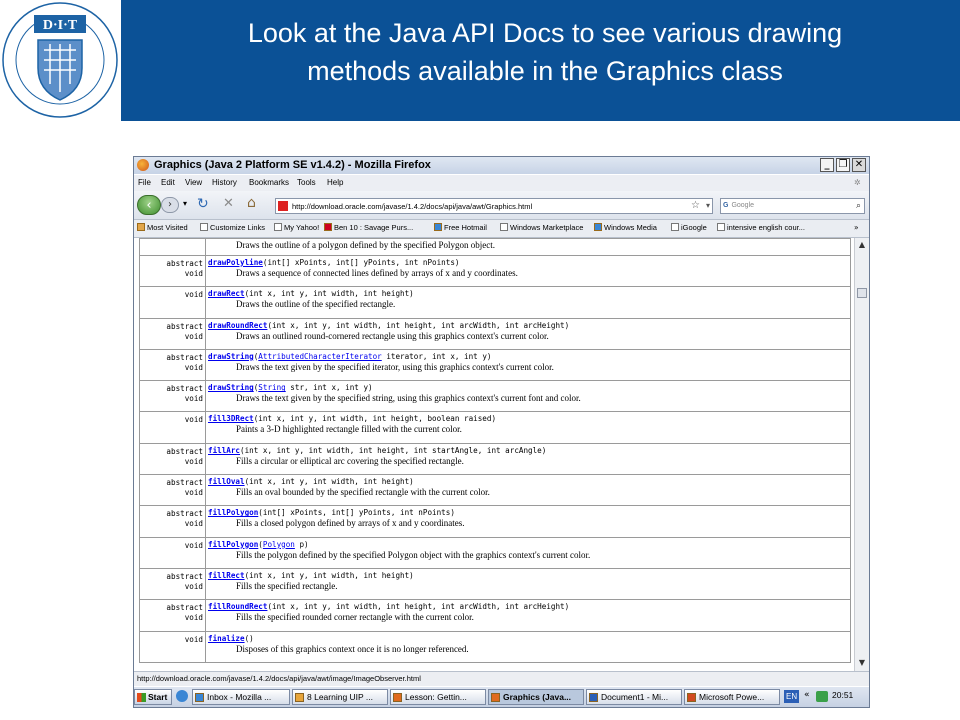 The width and height of the screenshot is (960, 720). What do you see at coordinates (861, 454) in the screenshot?
I see `vertical-scrollbar: ▲ ▼` at bounding box center [861, 454].